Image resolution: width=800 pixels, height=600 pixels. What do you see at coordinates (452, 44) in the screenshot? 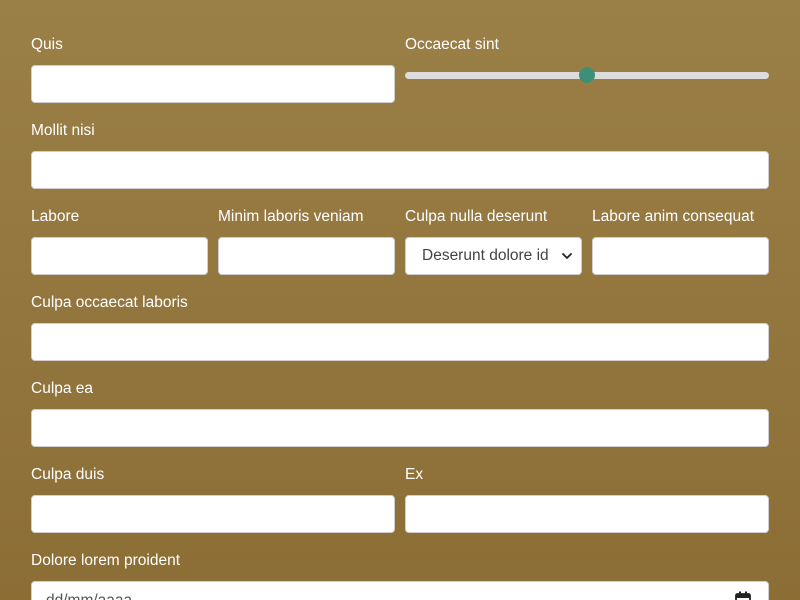
I see `field-label: Occaecat sint` at bounding box center [452, 44].